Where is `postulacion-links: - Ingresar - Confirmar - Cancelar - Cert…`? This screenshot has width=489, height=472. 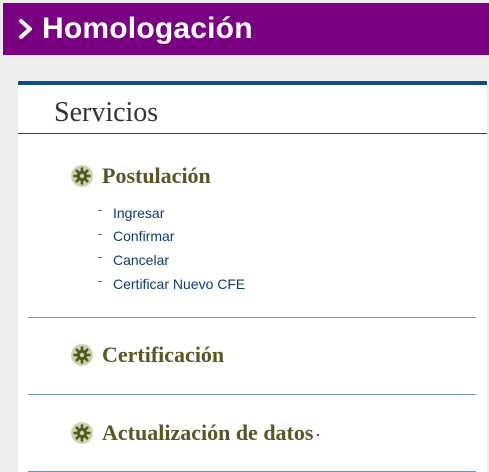 postulacion-links: - Ingresar - Confirmar - Cancelar - Cert… is located at coordinates (171, 248).